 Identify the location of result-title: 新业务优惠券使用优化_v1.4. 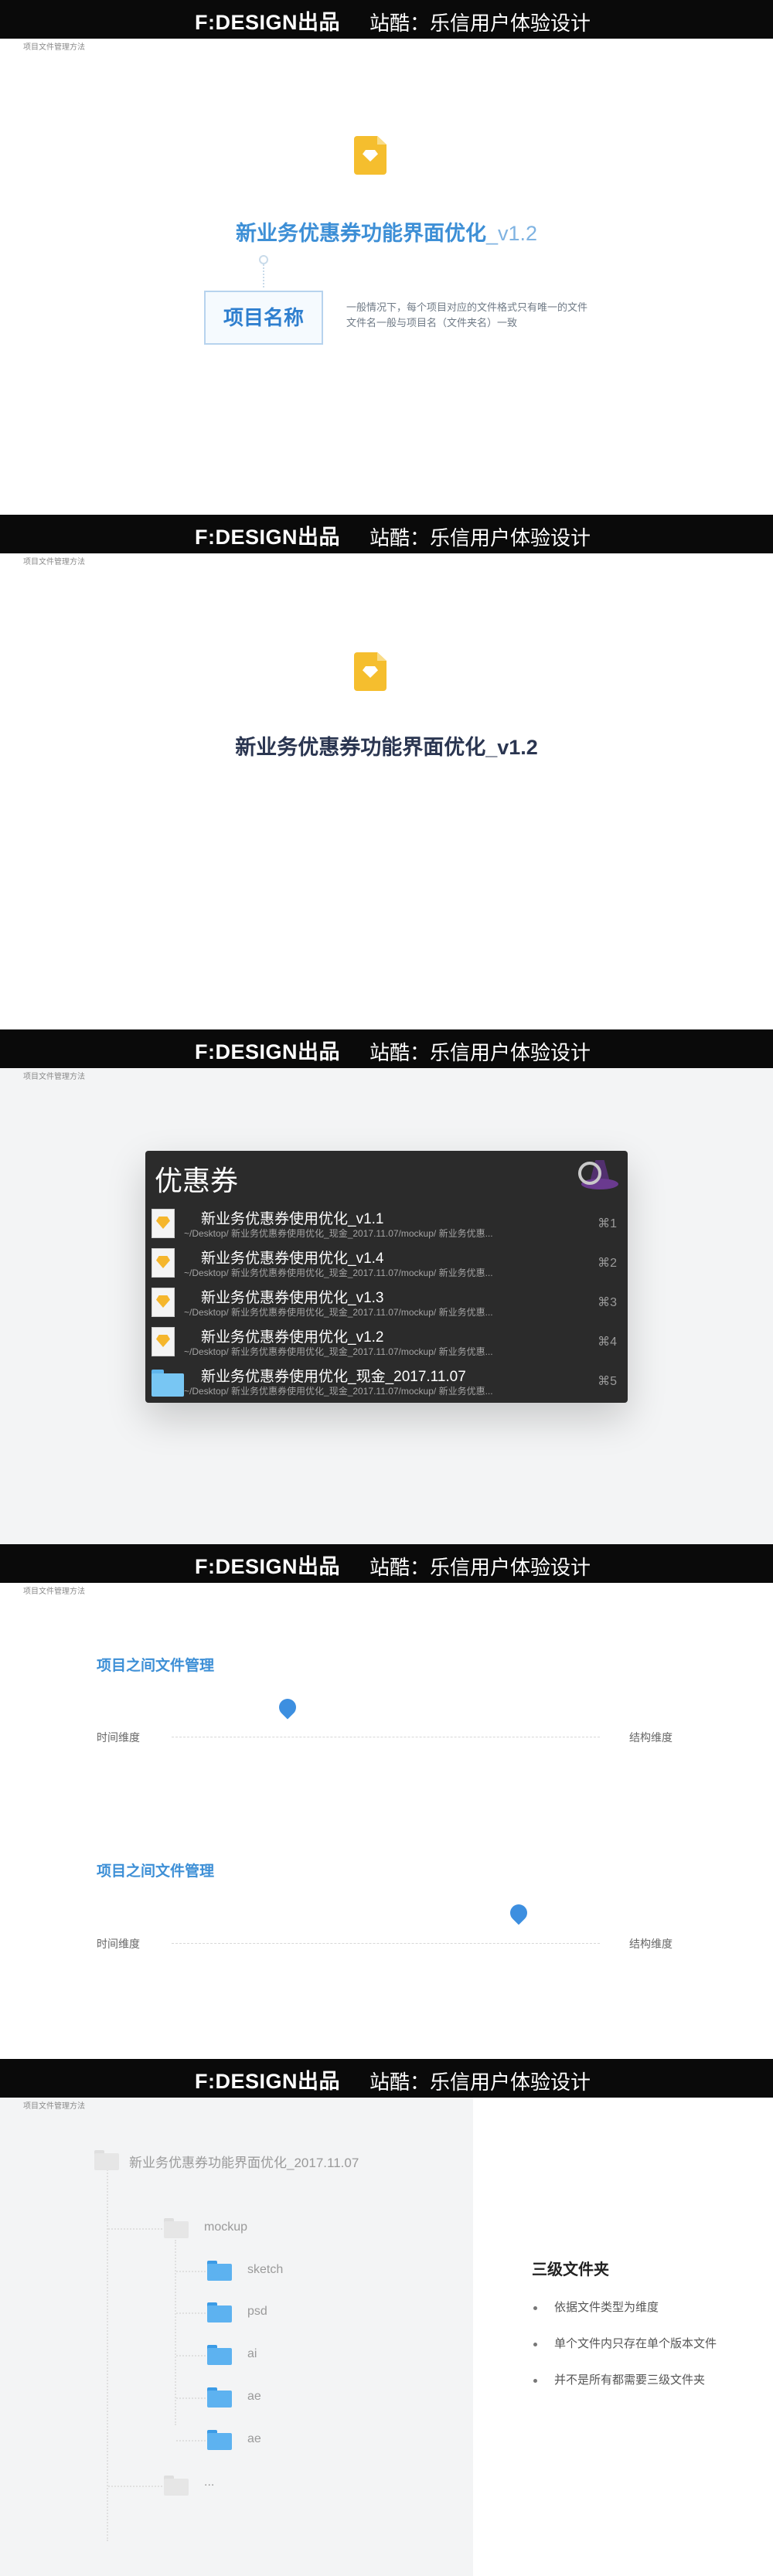
(292, 1259).